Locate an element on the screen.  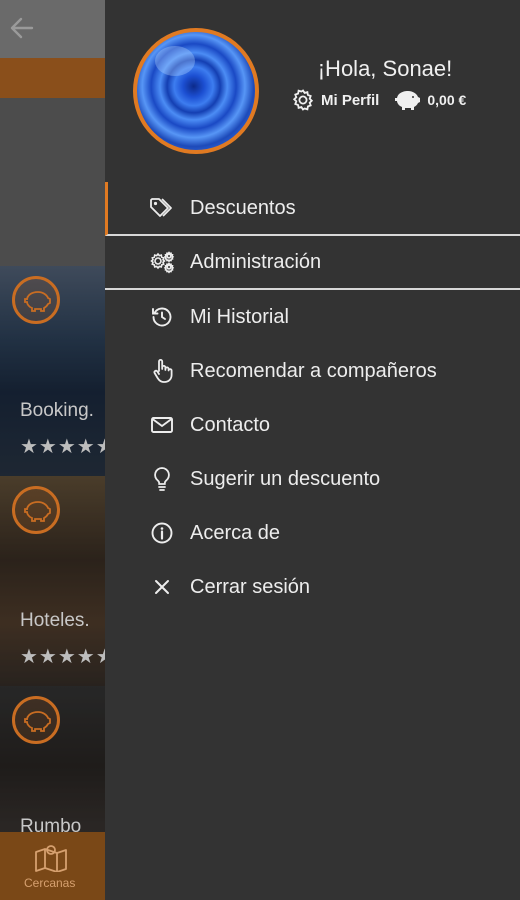
close-icon is located at coordinates (162, 587).